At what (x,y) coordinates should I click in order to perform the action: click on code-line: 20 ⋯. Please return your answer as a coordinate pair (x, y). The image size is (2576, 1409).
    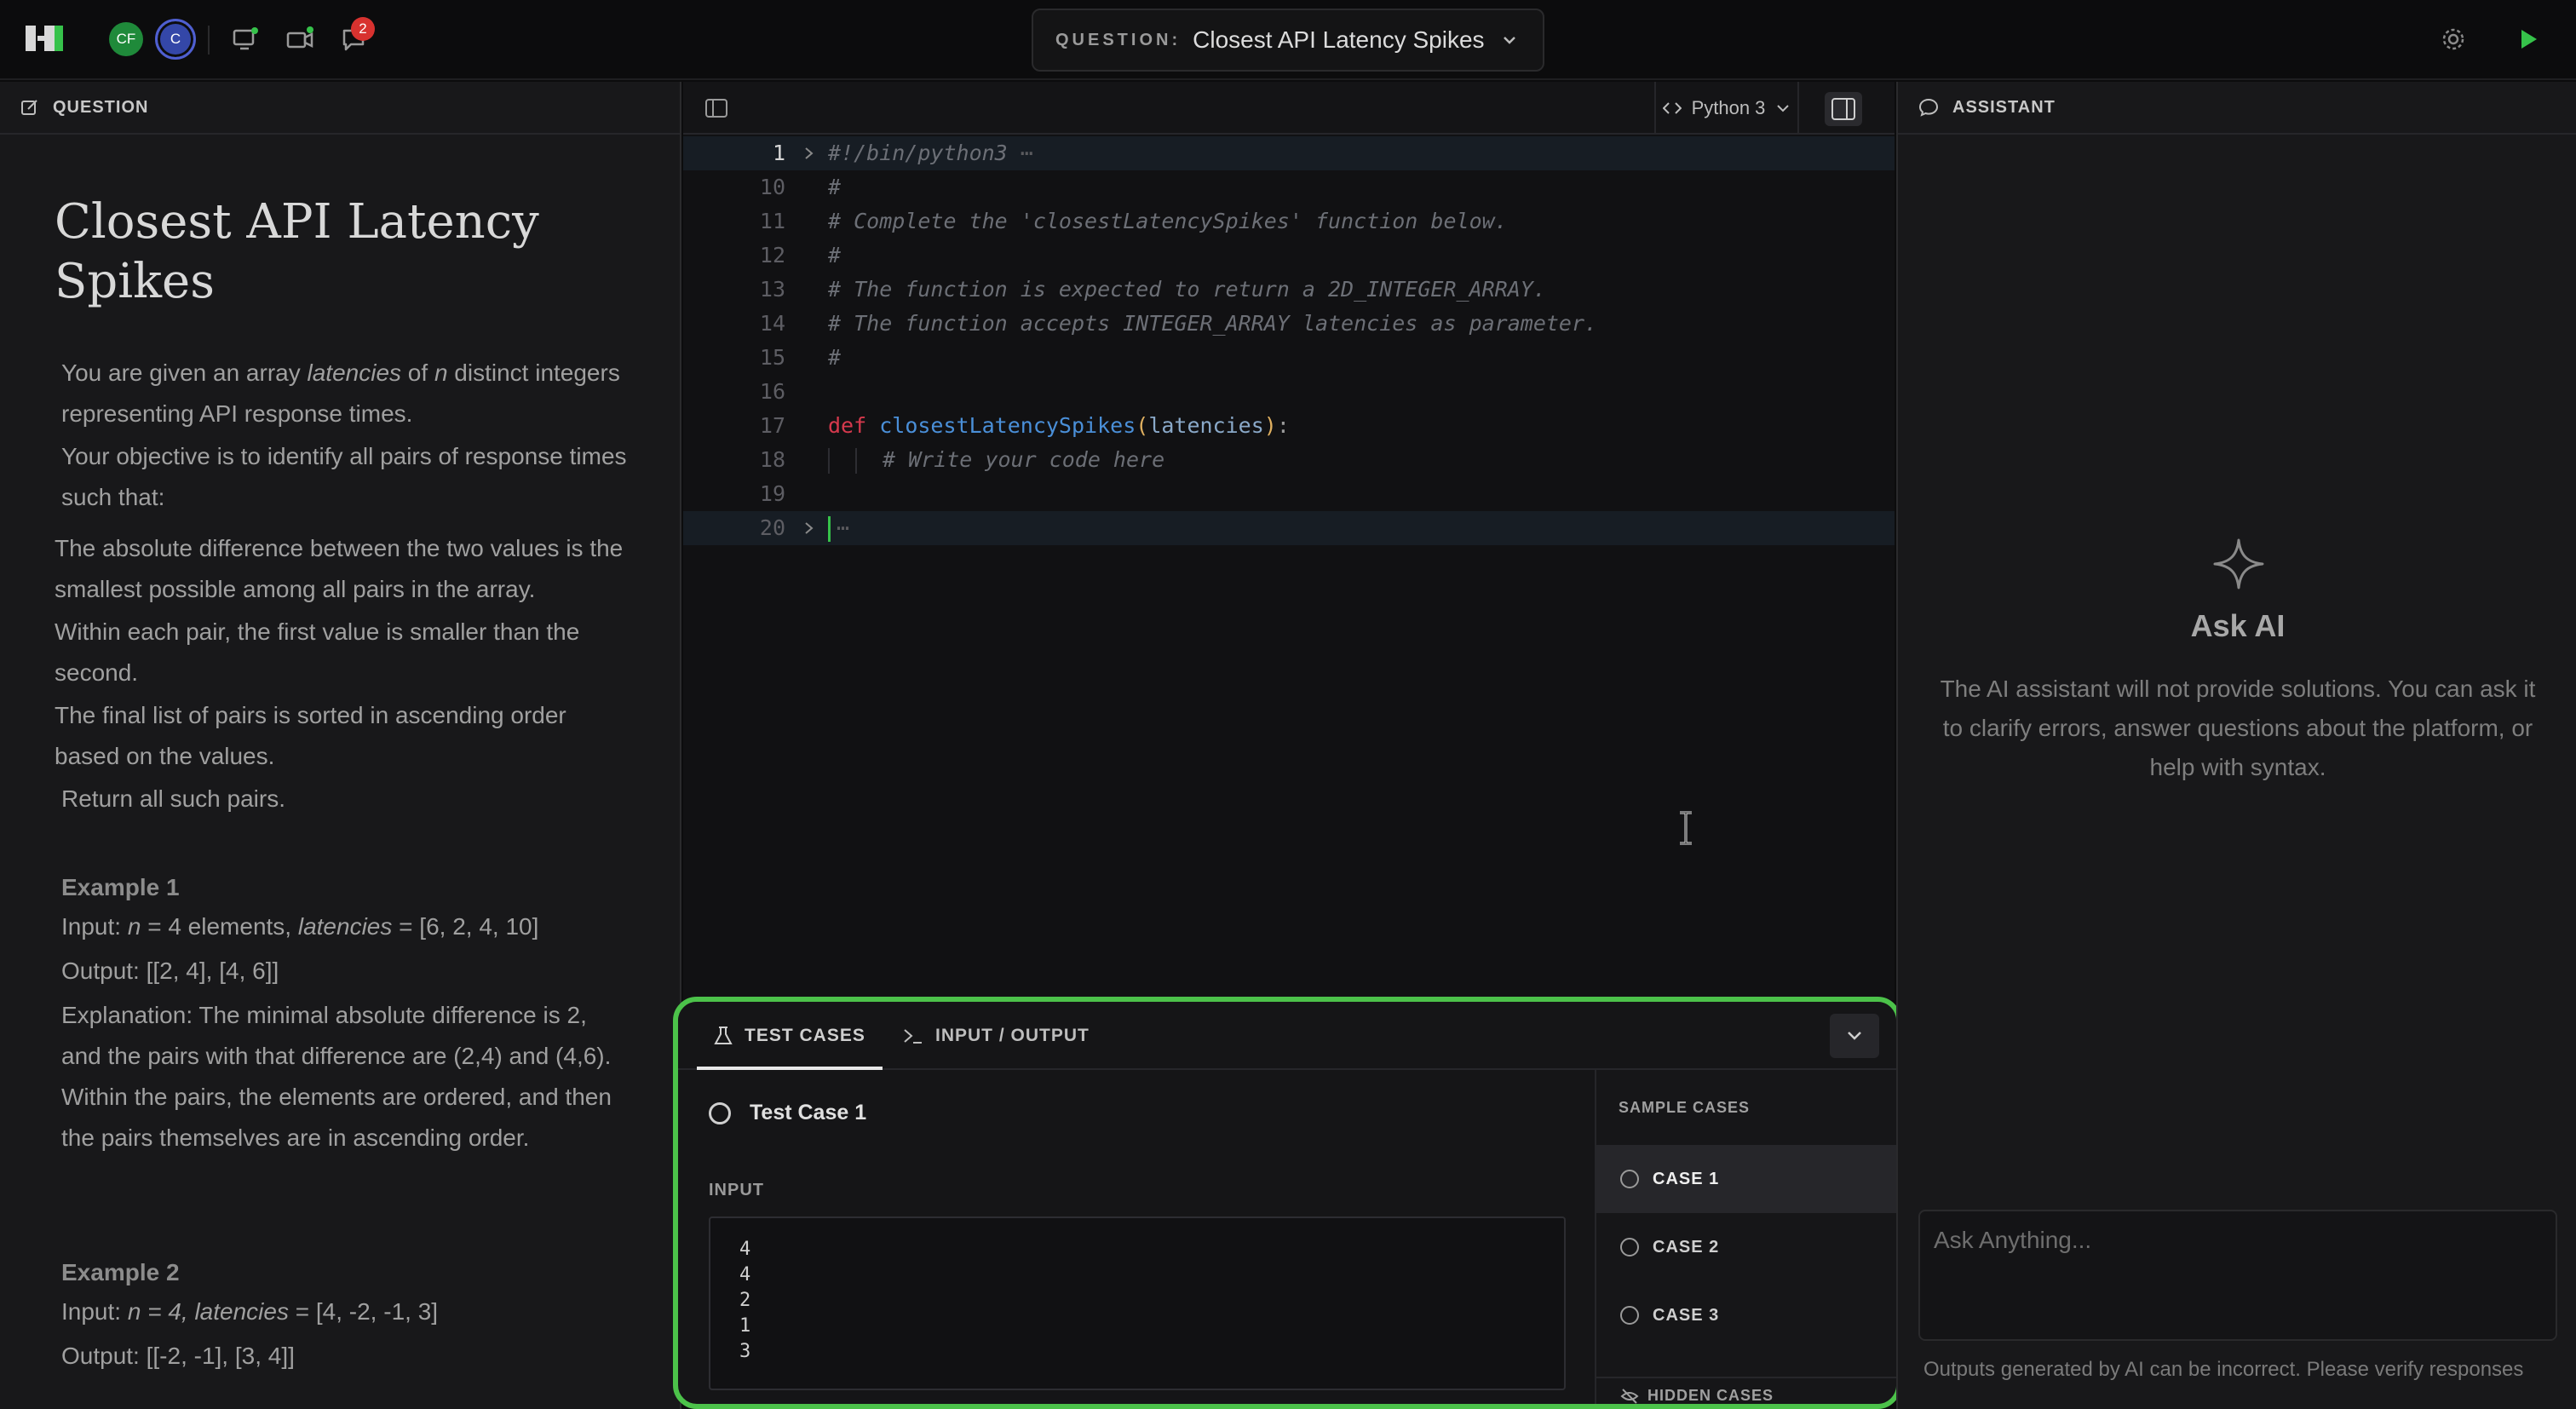
    Looking at the image, I should click on (1289, 528).